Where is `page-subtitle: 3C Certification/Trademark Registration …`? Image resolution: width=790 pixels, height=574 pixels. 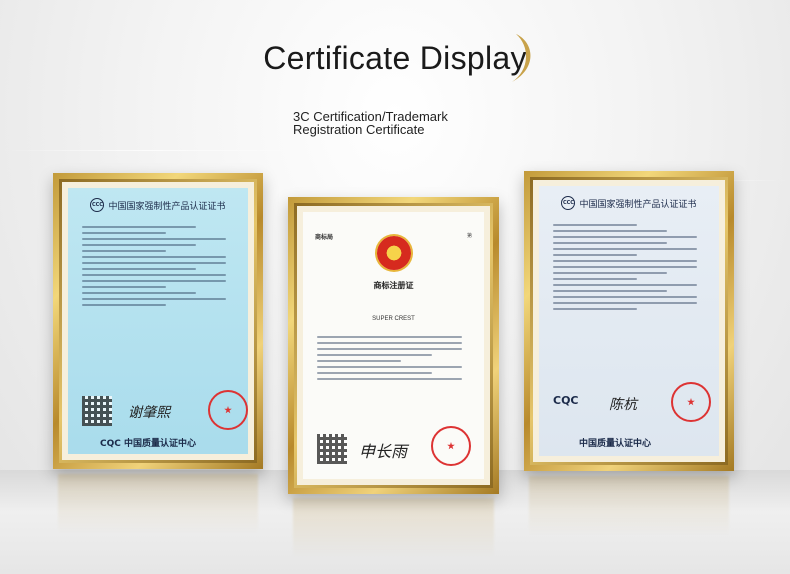 page-subtitle: 3C Certification/Trademark Registration … is located at coordinates (413, 123).